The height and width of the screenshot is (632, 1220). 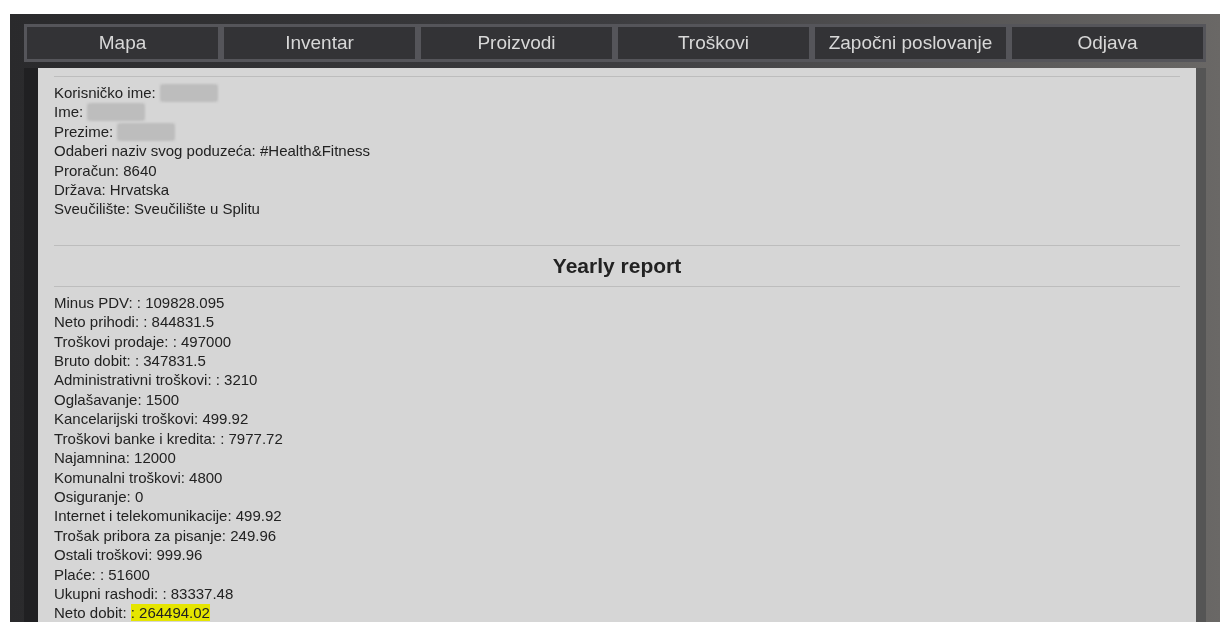 What do you see at coordinates (319, 43) in the screenshot?
I see `nav-tab: Inventar` at bounding box center [319, 43].